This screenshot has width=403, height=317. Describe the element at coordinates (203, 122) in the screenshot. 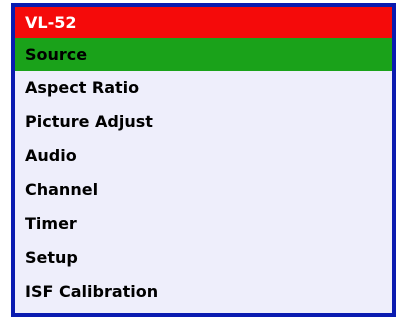

I see `menu-item-picture-adjust: Picture Adjust` at that location.